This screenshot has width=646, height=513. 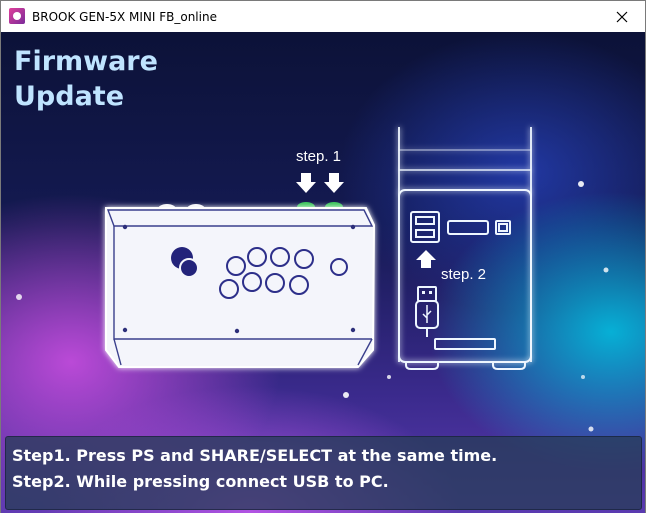 What do you see at coordinates (124, 17) in the screenshot?
I see `window-title: BROOK GEN-5X MINI FB_online` at bounding box center [124, 17].